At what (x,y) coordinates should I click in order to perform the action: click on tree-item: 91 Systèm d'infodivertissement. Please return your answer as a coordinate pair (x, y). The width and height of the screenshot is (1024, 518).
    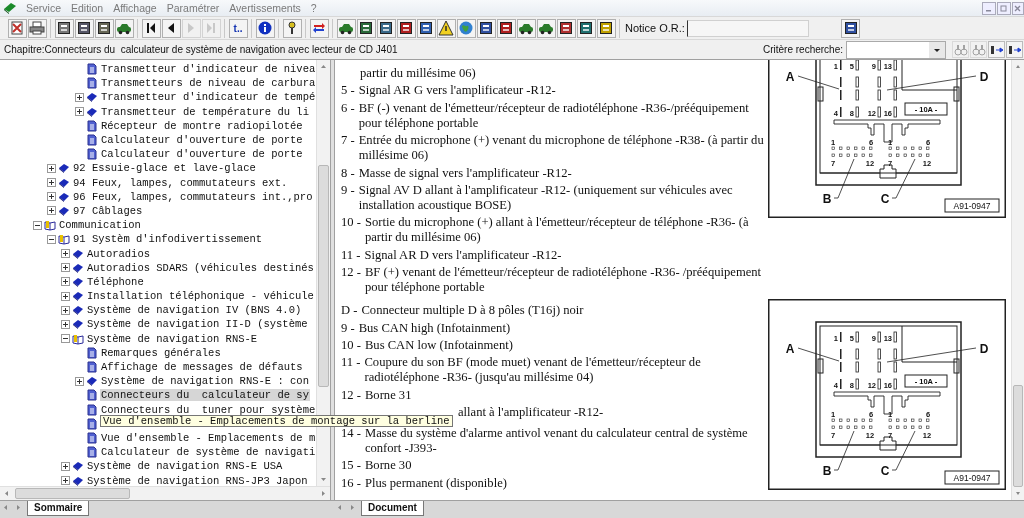
    Looking at the image, I should click on (168, 239).